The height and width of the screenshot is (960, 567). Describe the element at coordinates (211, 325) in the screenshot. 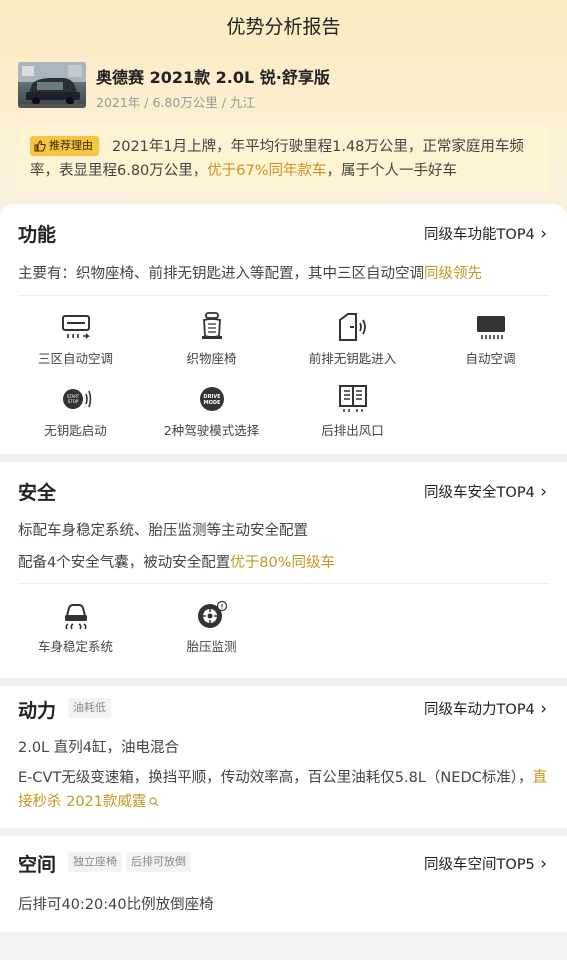

I see `fabric-seat-icon` at that location.